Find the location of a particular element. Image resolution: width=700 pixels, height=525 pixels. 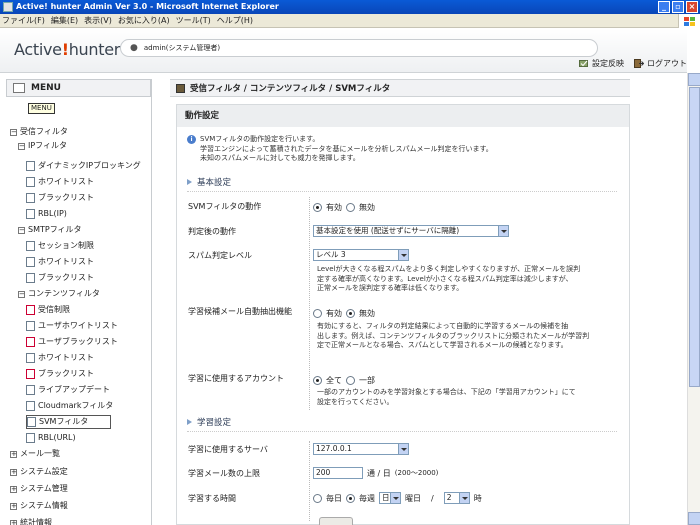

menu-edit: 編集(E) is located at coordinates (64, 20).